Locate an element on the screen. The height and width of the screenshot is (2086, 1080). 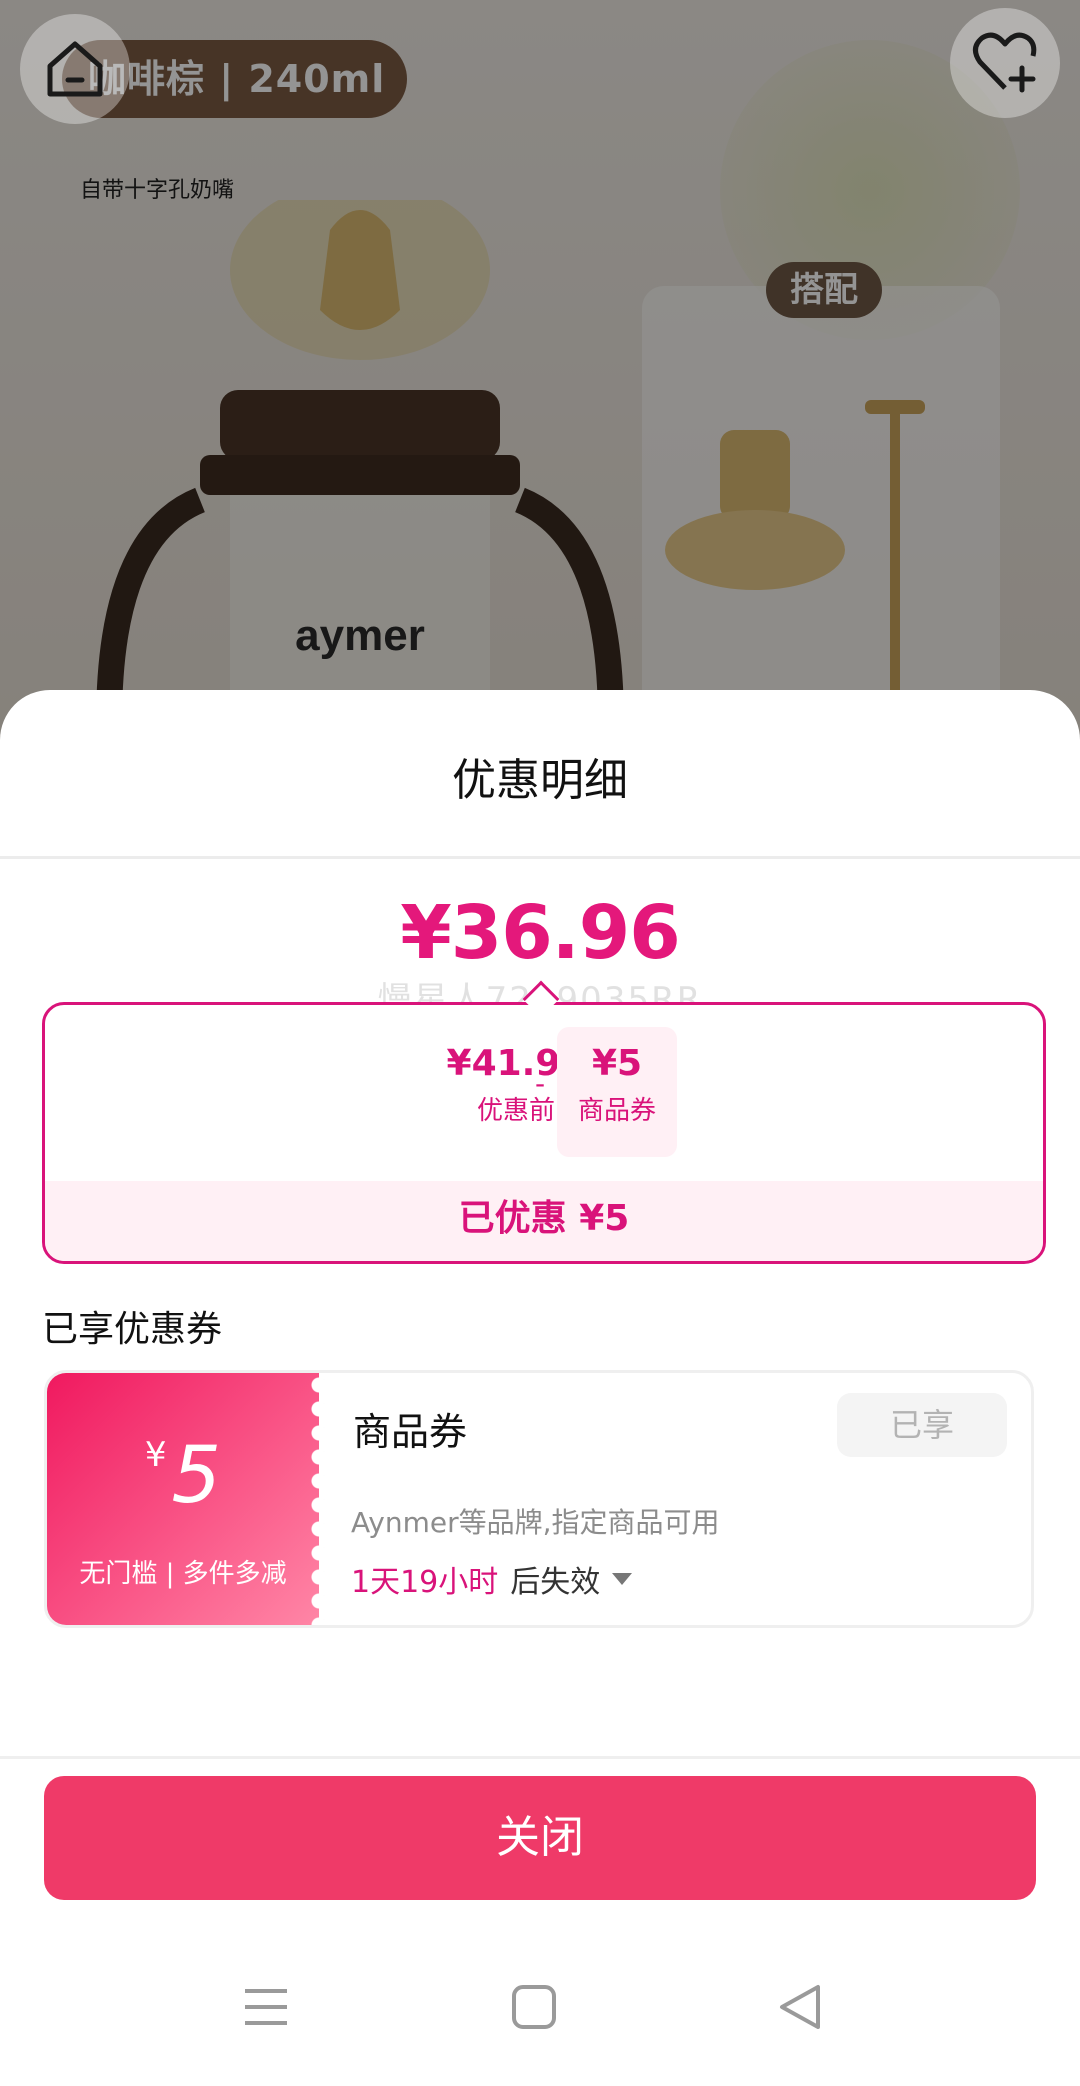
system-nav-bar is located at coordinates (540, 2010).